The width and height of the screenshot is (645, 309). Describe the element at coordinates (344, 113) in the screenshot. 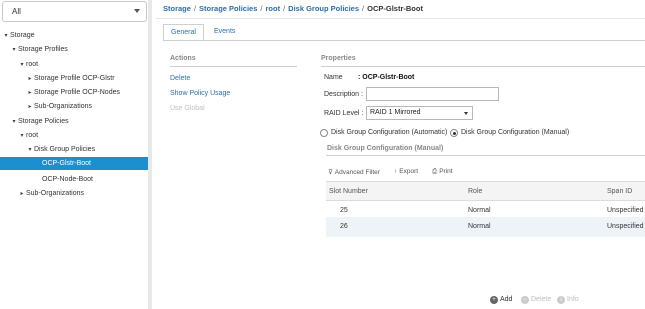

I see `raid-level-label: RAID Level :` at that location.